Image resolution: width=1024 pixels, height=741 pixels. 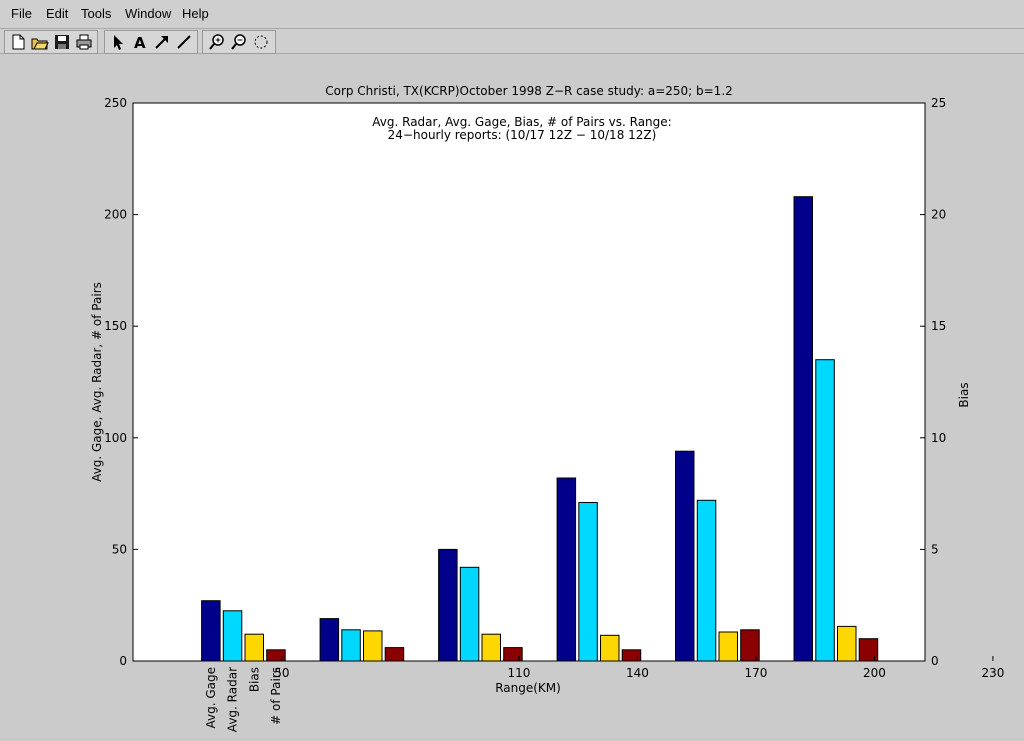 What do you see at coordinates (935, 549) in the screenshot?
I see `y2-tick-label: 5` at bounding box center [935, 549].